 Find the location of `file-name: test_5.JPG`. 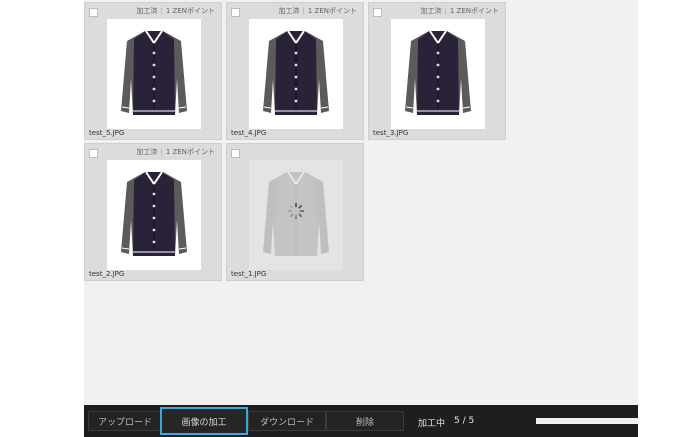

file-name: test_5.JPG is located at coordinates (107, 133).